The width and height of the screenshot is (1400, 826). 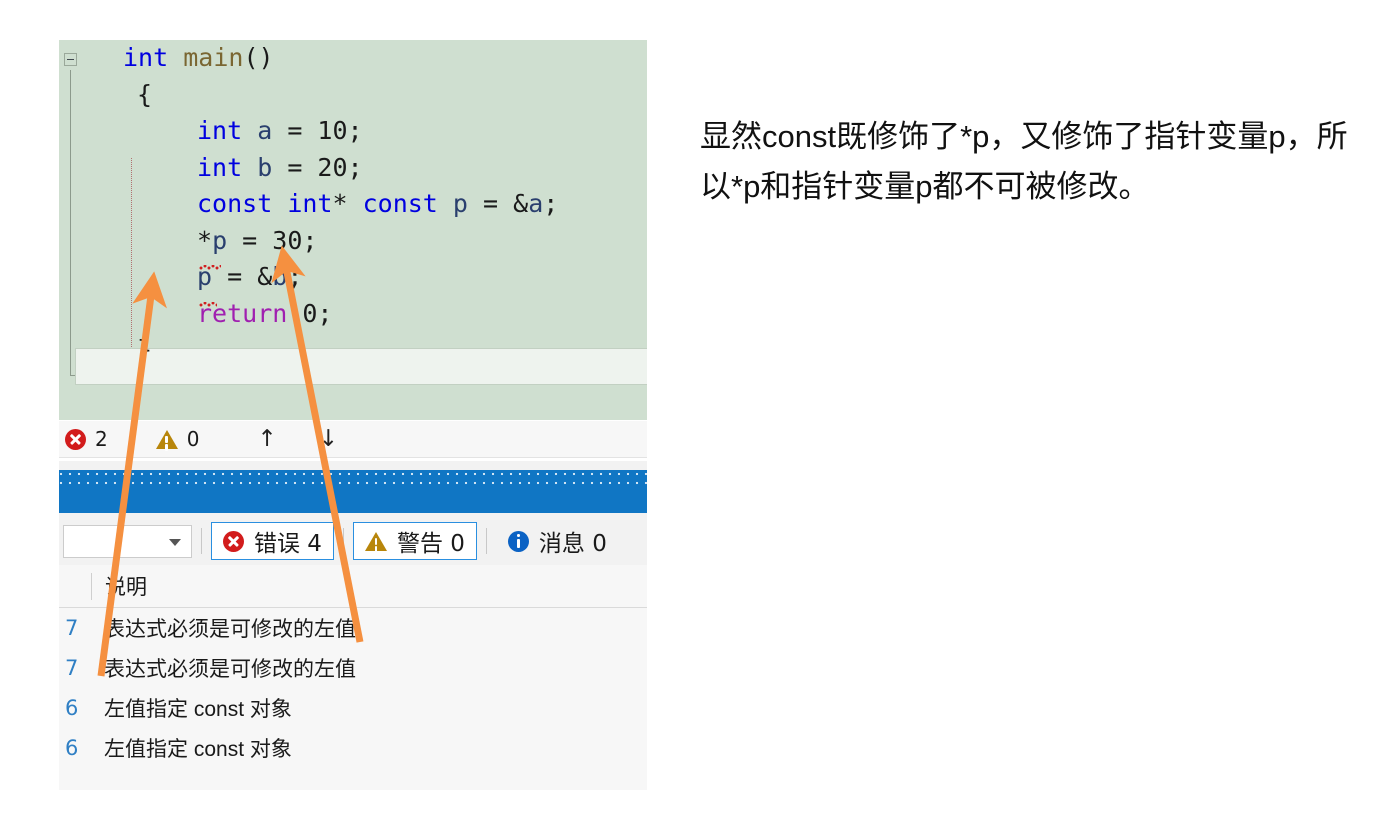 I want to click on prev-error-button: ↑, so click(x=266, y=439).